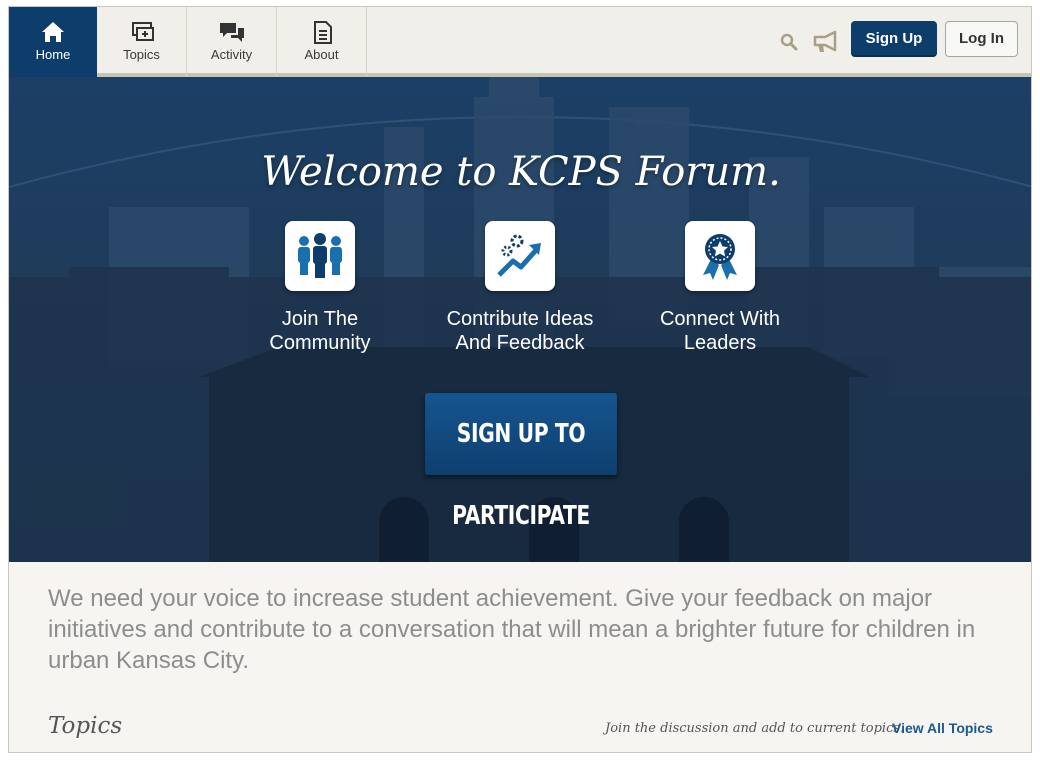 This screenshot has width=1040, height=760. I want to click on sign-up-to-participate-button: SIGN UP TO PARTICIPATE, so click(521, 462).